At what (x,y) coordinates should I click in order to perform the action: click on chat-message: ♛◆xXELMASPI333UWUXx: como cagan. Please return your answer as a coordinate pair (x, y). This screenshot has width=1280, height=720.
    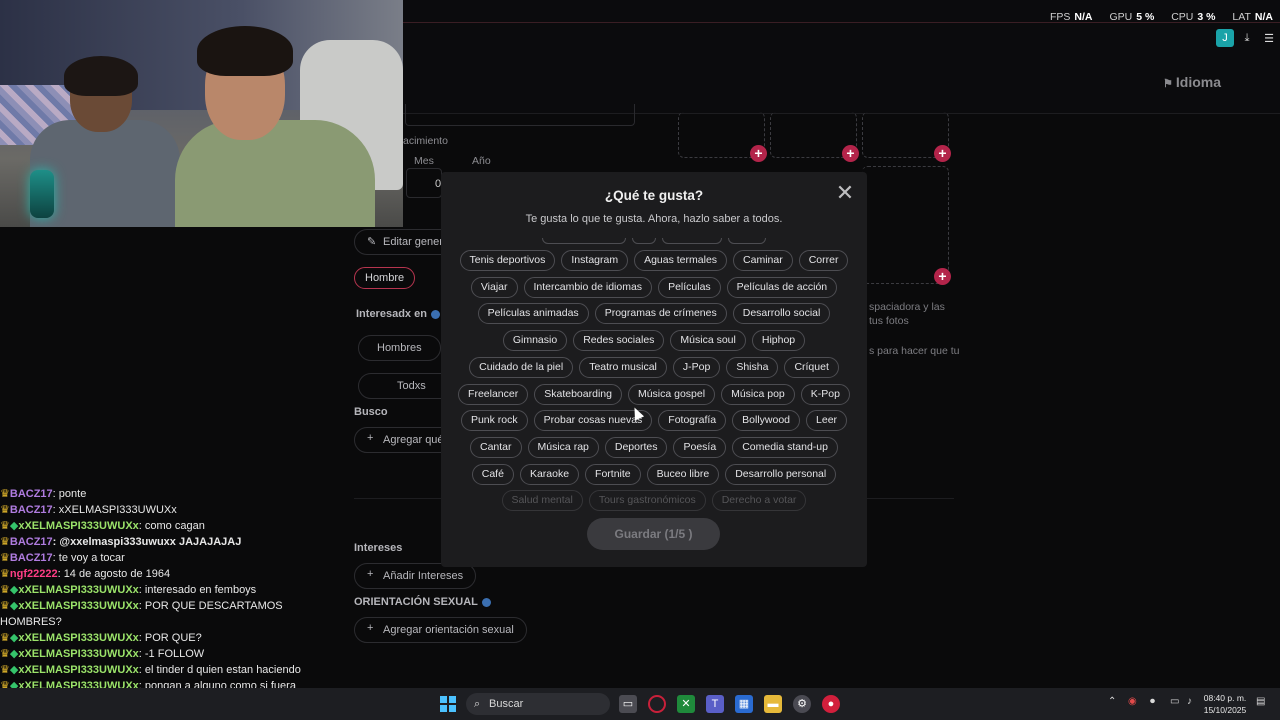
    Looking at the image, I should click on (165, 526).